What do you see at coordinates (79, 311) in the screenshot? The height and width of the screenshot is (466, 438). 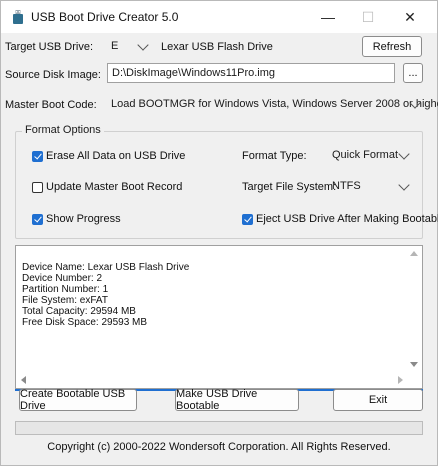 I see `info-line: Total Capacity: 29594 MB` at bounding box center [79, 311].